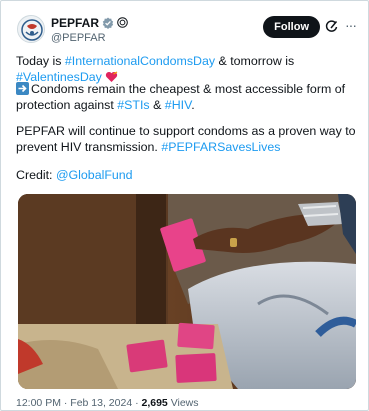 Image resolution: width=369 pixels, height=411 pixels. Describe the element at coordinates (36, 175) in the screenshot. I see `credit-label: Credit:` at that location.